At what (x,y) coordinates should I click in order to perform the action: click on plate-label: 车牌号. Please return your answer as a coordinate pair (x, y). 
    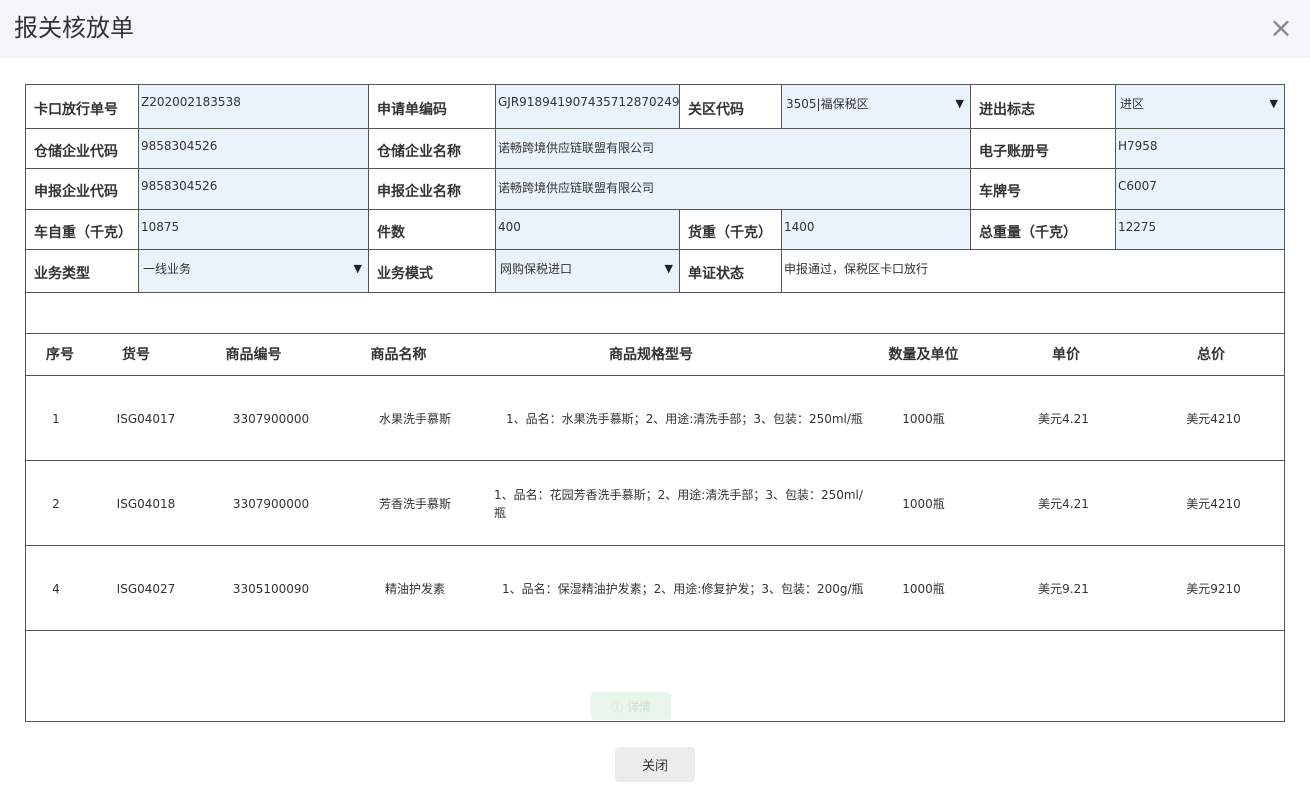
    Looking at the image, I should click on (1043, 189).